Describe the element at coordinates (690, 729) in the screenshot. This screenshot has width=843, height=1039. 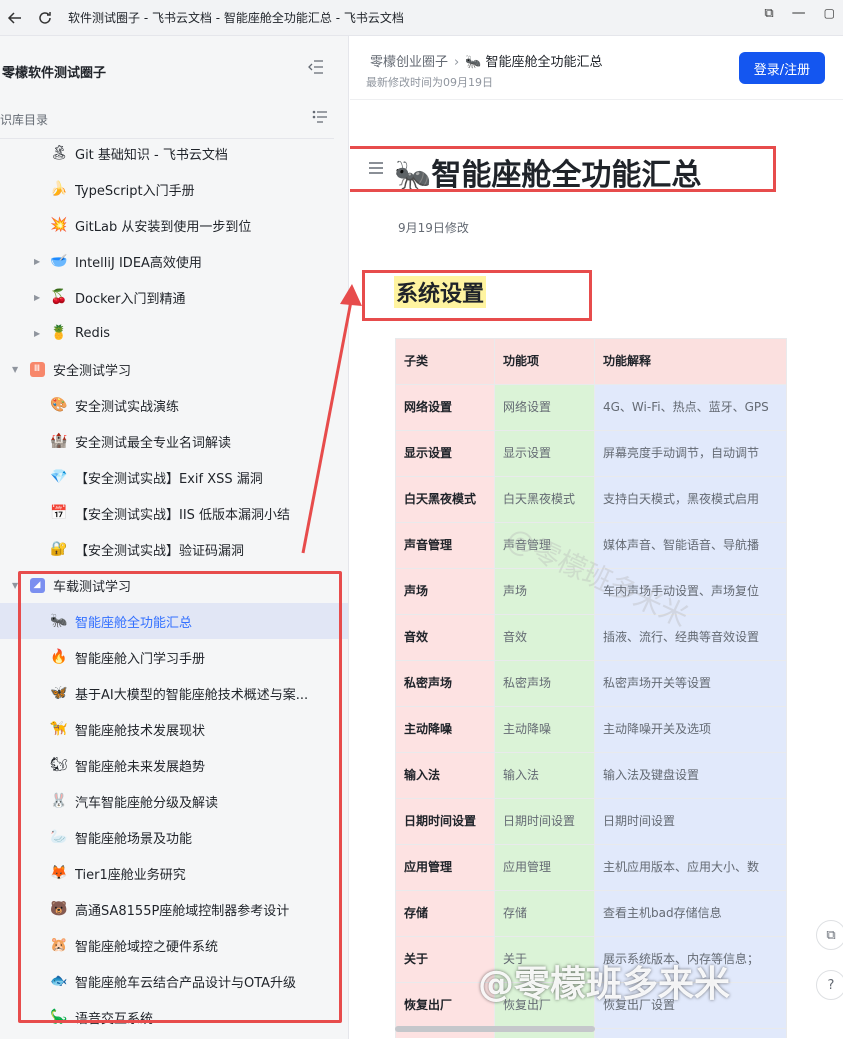
I see `table-cell: 主动降噪开关及选项` at that location.